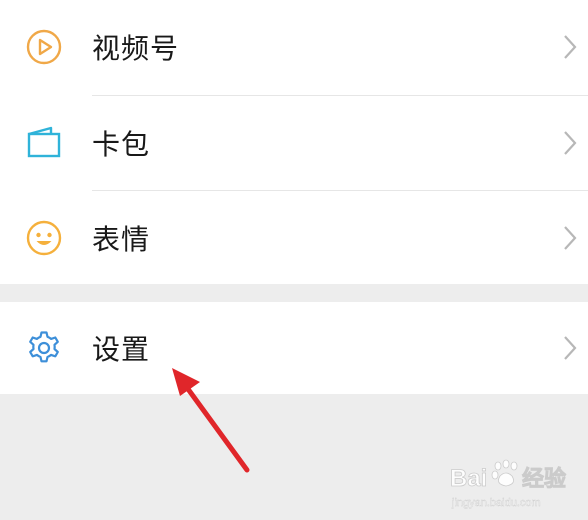 This screenshot has height=520, width=588. What do you see at coordinates (44, 348) in the screenshot?
I see `gear-icon` at bounding box center [44, 348].